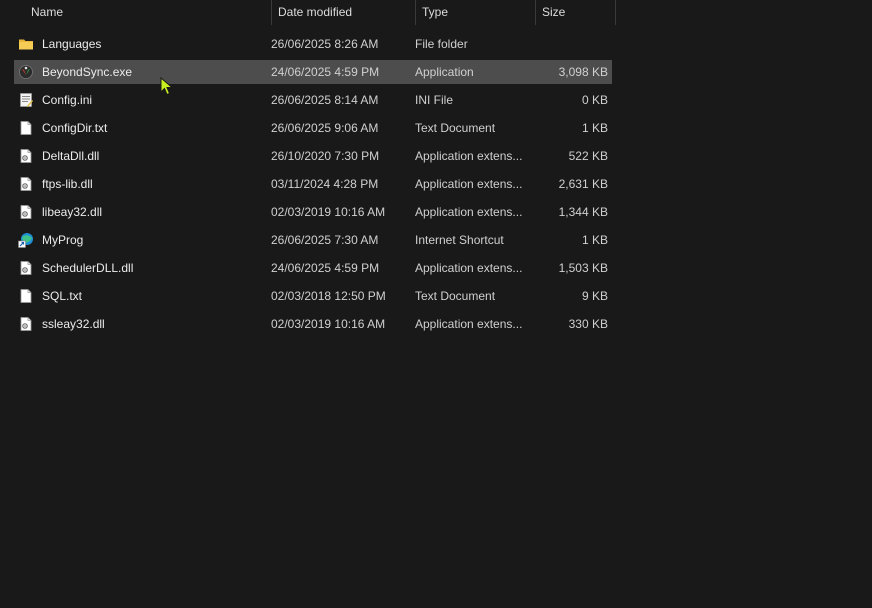  What do you see at coordinates (594, 296) in the screenshot?
I see `file-size: 9 KB` at bounding box center [594, 296].